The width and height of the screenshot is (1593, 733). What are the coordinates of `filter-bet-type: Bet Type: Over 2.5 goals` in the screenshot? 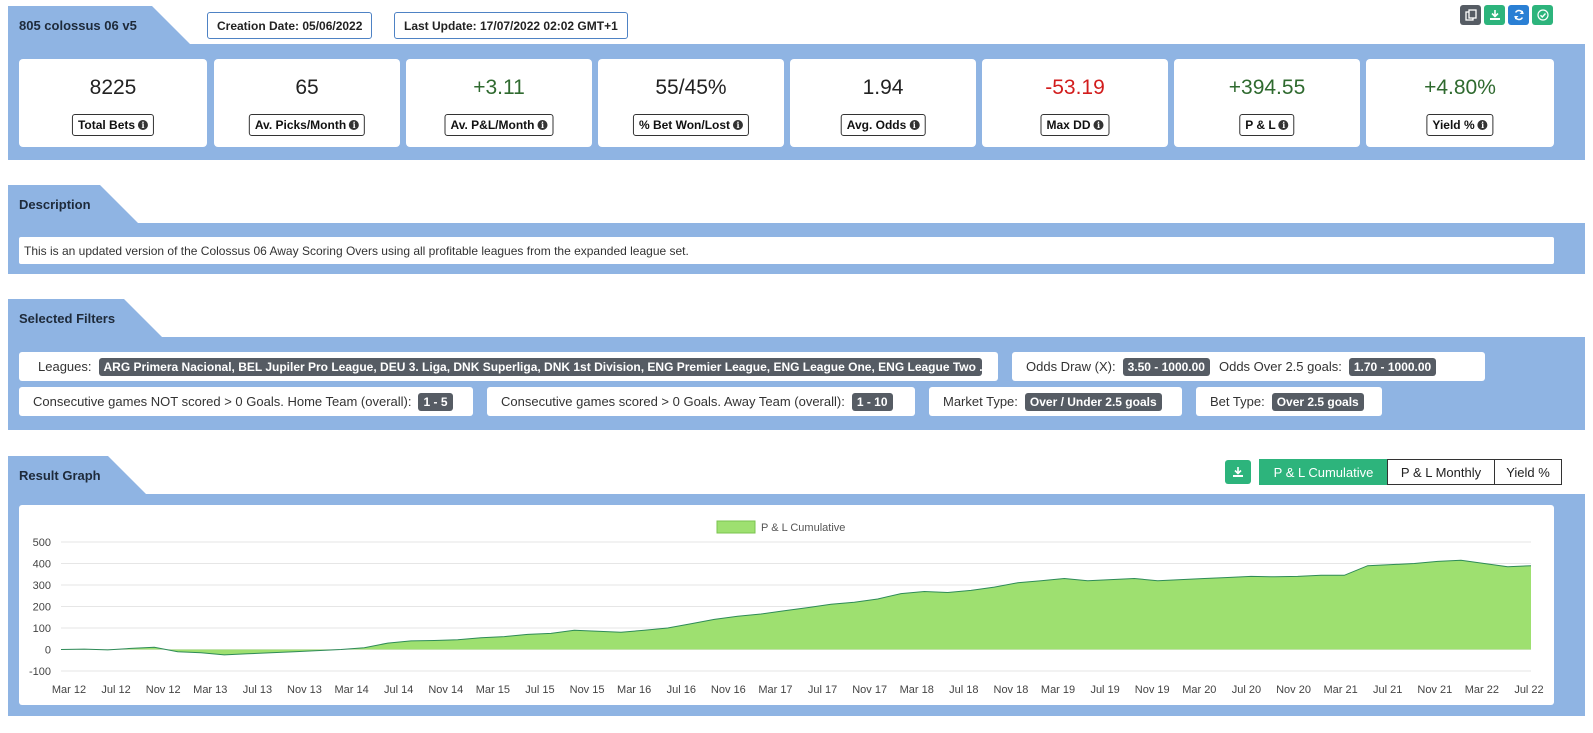 It's located at (1289, 401).